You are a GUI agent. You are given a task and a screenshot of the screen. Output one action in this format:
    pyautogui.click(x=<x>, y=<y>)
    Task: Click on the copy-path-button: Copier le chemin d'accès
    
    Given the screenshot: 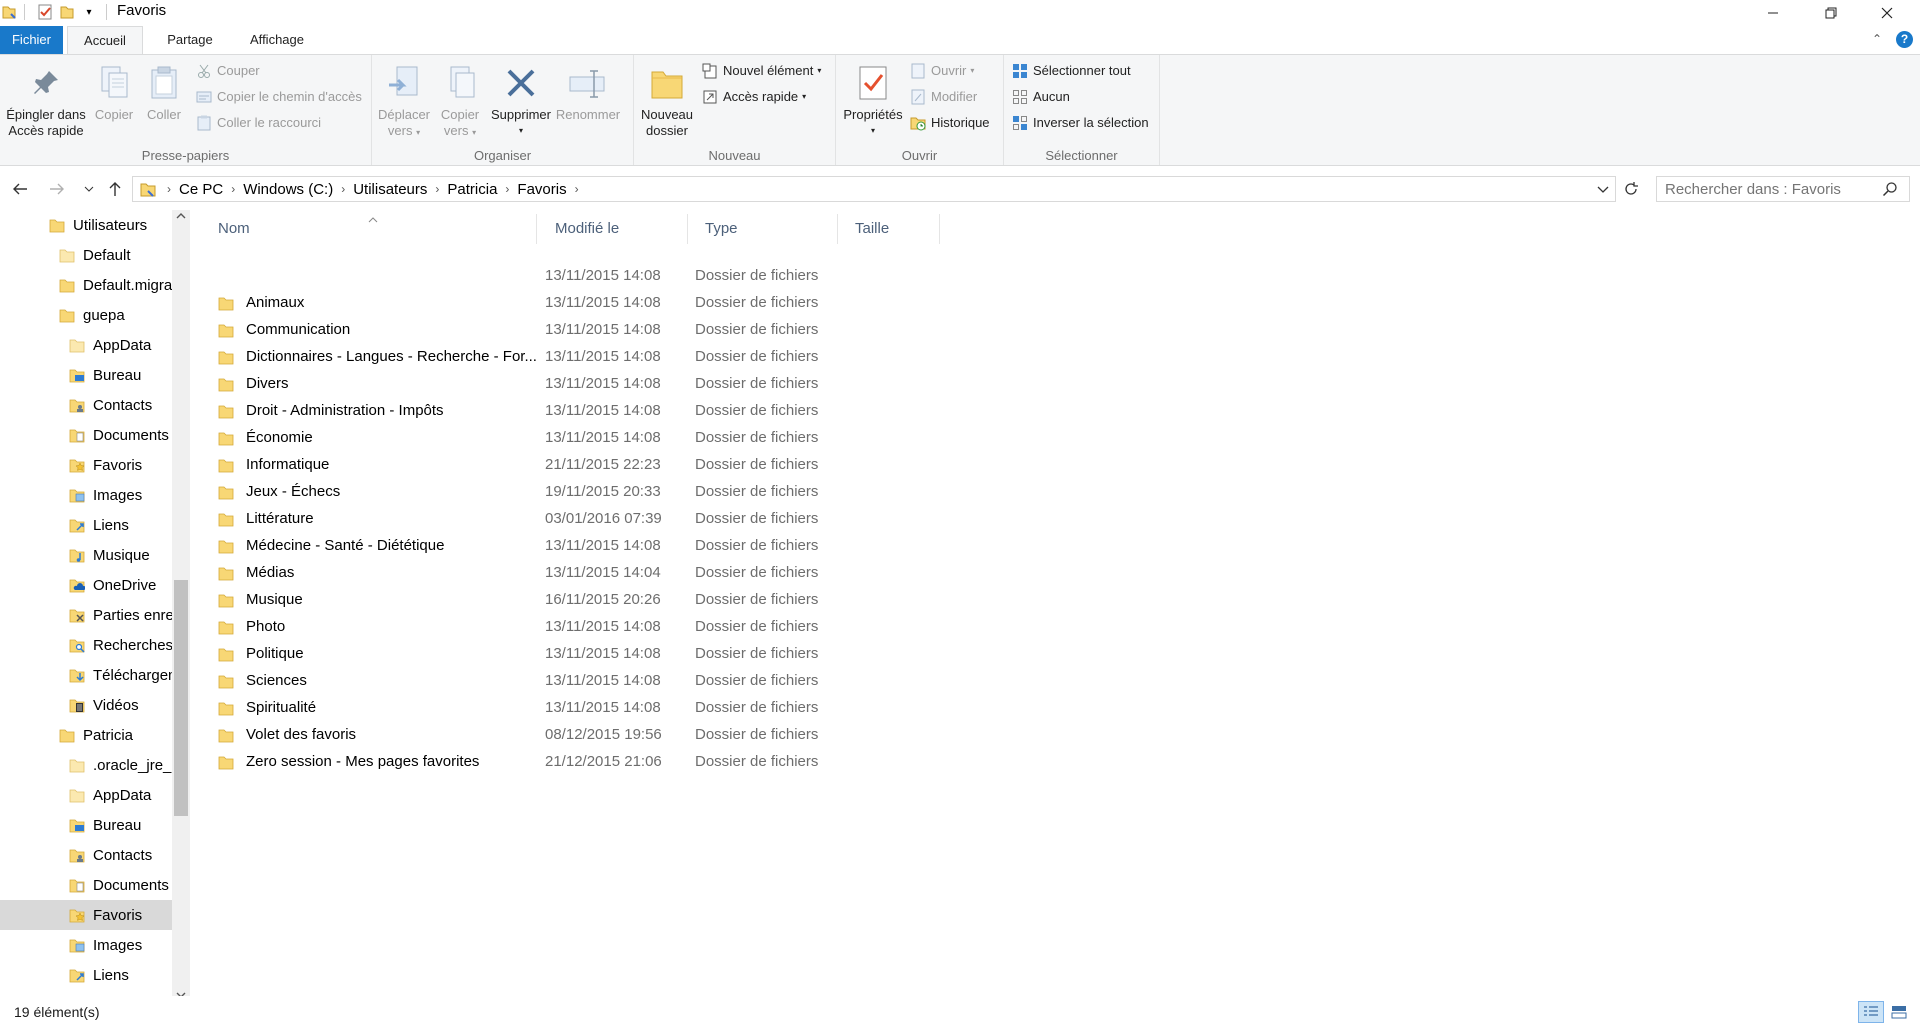 What is the action you would take?
    pyautogui.click(x=278, y=97)
    